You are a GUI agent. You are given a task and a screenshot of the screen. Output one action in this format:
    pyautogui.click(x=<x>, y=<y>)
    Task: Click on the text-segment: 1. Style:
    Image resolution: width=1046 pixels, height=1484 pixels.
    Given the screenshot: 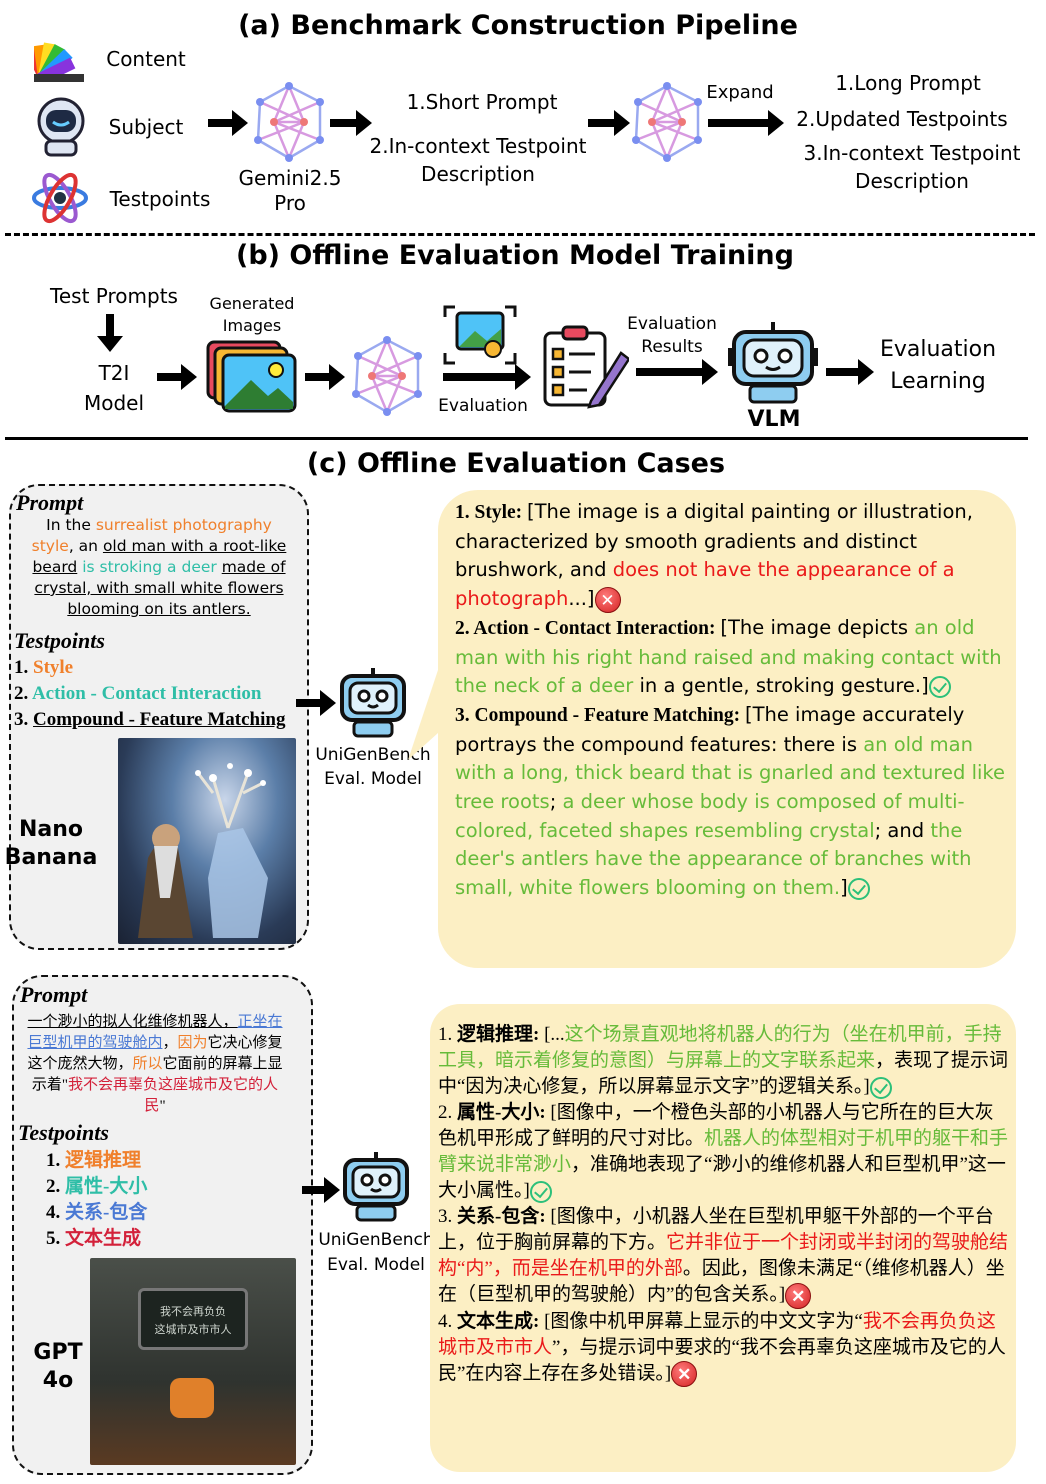 What is the action you would take?
    pyautogui.click(x=491, y=512)
    